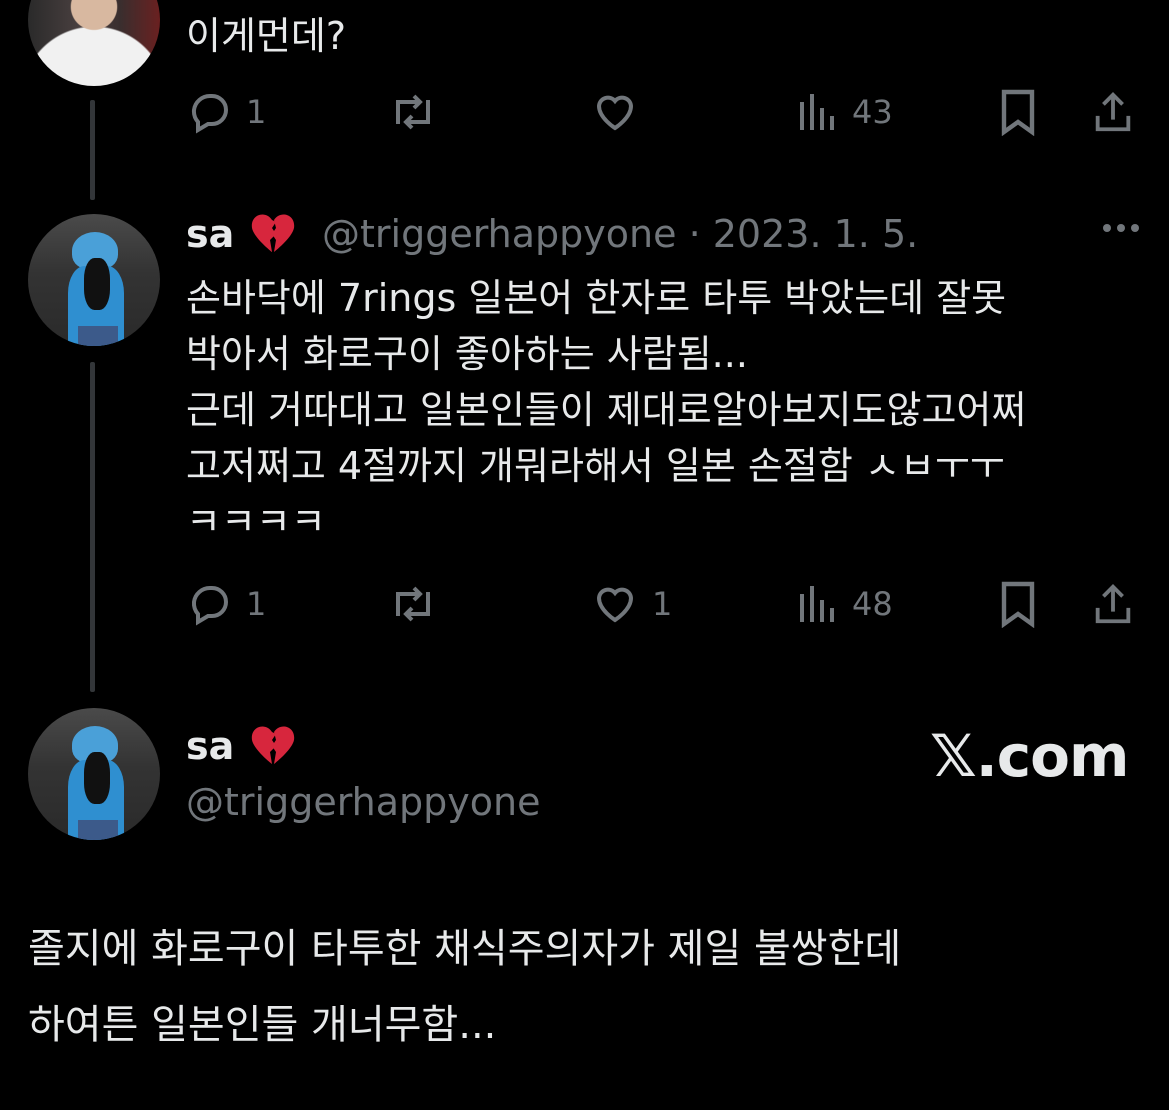  What do you see at coordinates (584, 604) in the screenshot?
I see `action-bar: 1 1 48` at bounding box center [584, 604].